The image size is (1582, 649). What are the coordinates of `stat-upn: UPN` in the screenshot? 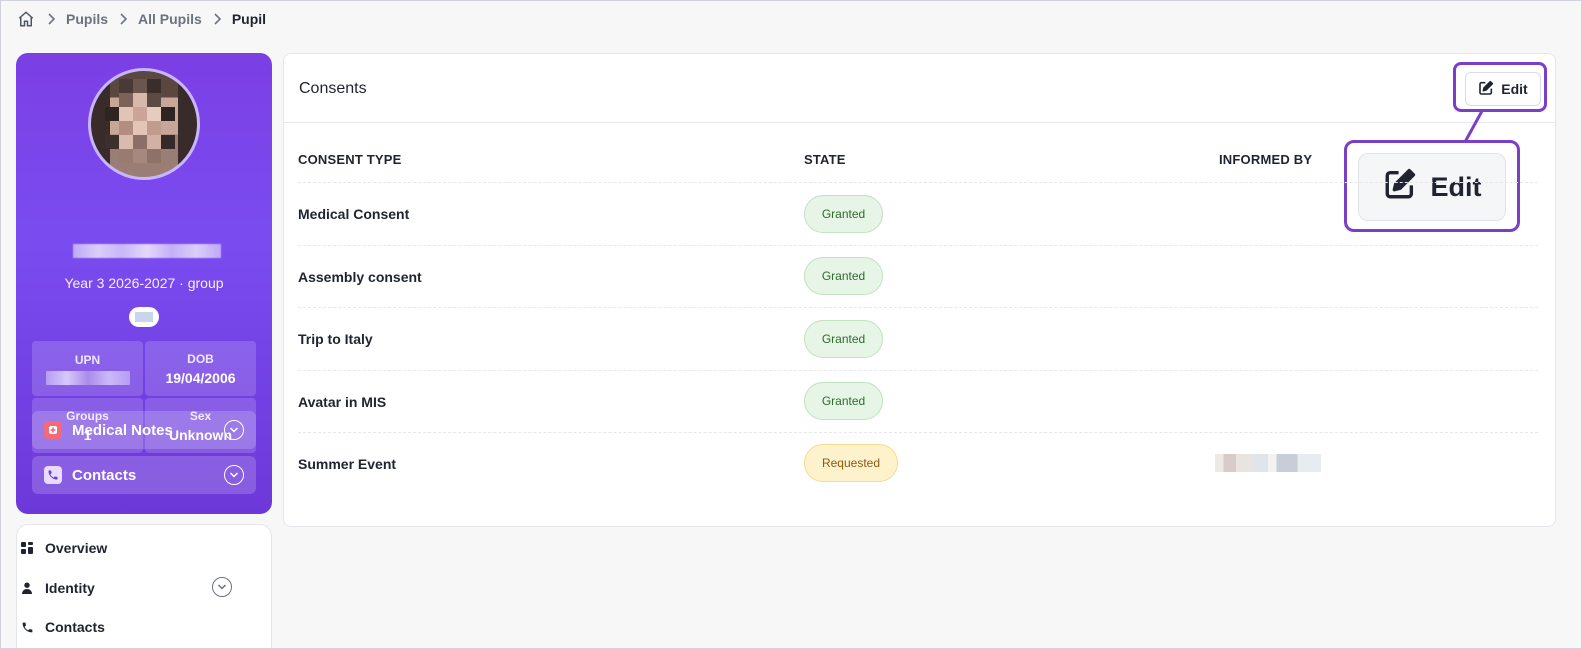 It's located at (87, 368).